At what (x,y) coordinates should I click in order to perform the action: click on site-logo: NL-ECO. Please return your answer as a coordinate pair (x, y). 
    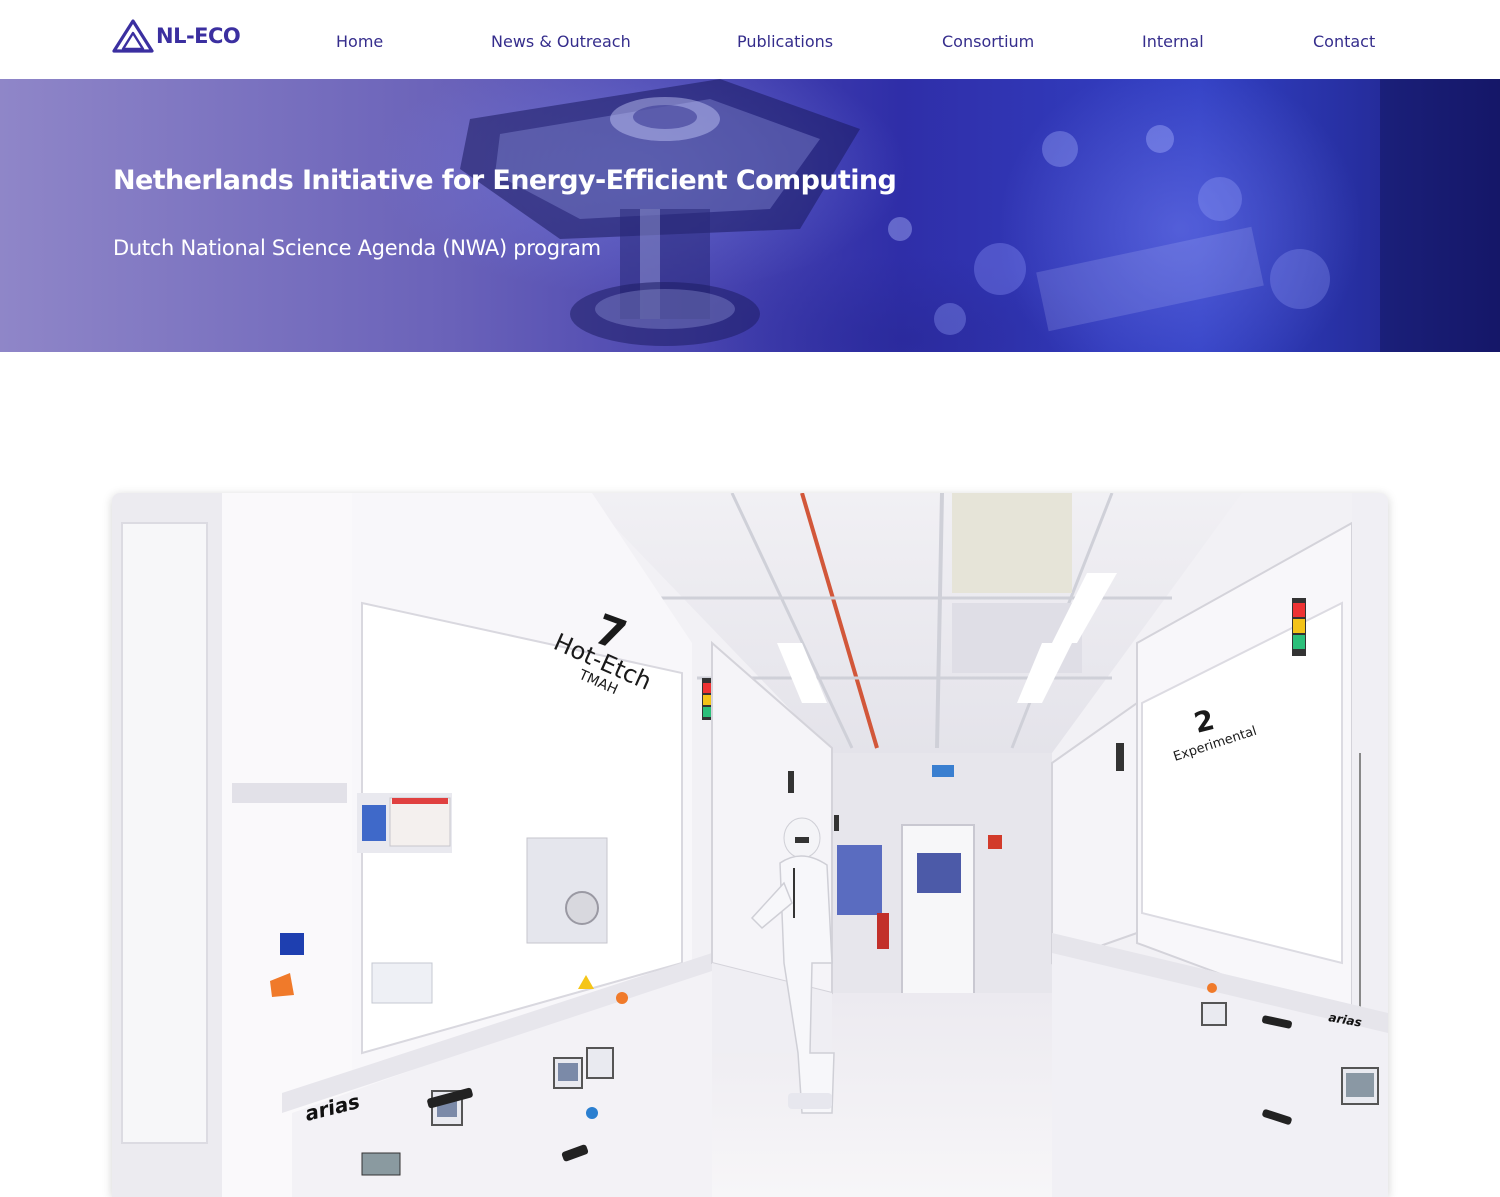
    Looking at the image, I should click on (176, 36).